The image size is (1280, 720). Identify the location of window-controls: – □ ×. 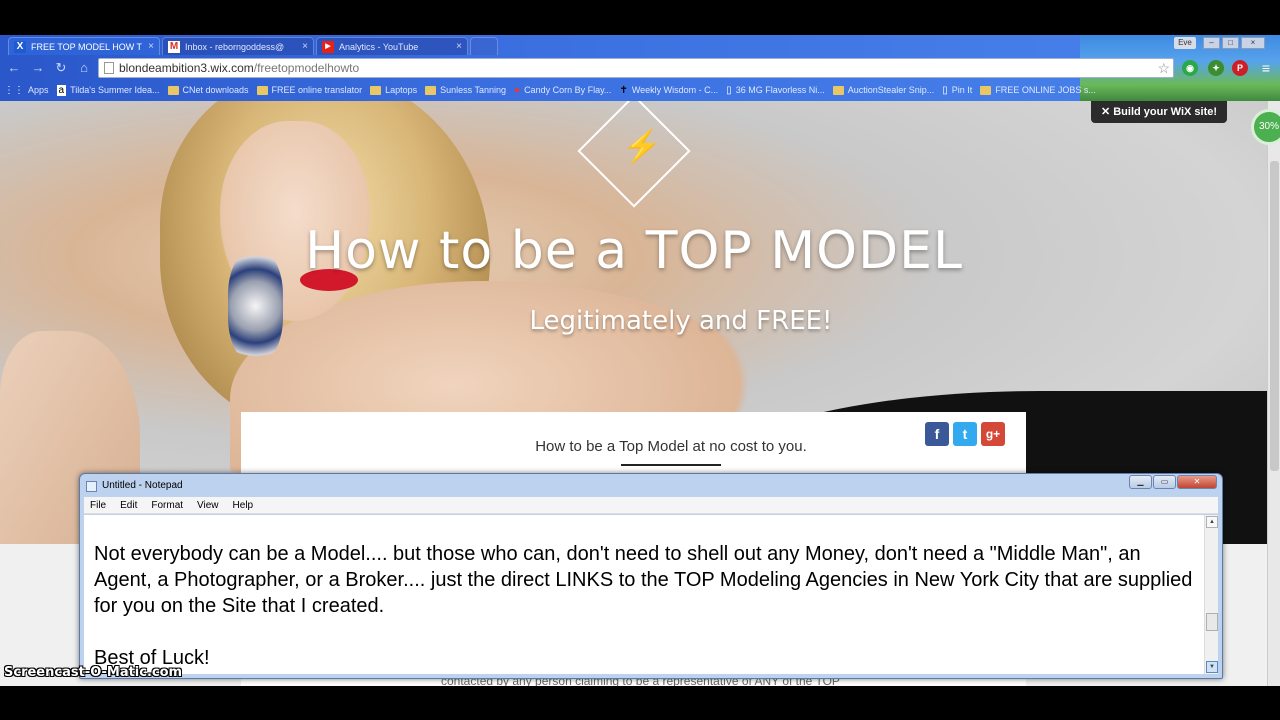
(1234, 43).